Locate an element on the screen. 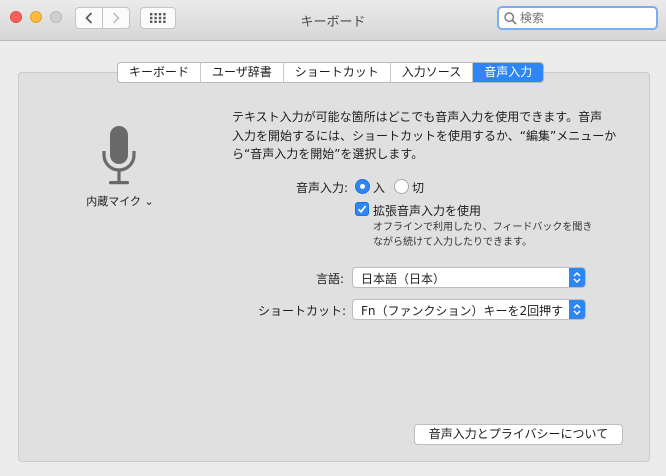 This screenshot has width=666, height=476. about-dictation-privacy-button: 音声入力とプライバシーについて is located at coordinates (518, 434).